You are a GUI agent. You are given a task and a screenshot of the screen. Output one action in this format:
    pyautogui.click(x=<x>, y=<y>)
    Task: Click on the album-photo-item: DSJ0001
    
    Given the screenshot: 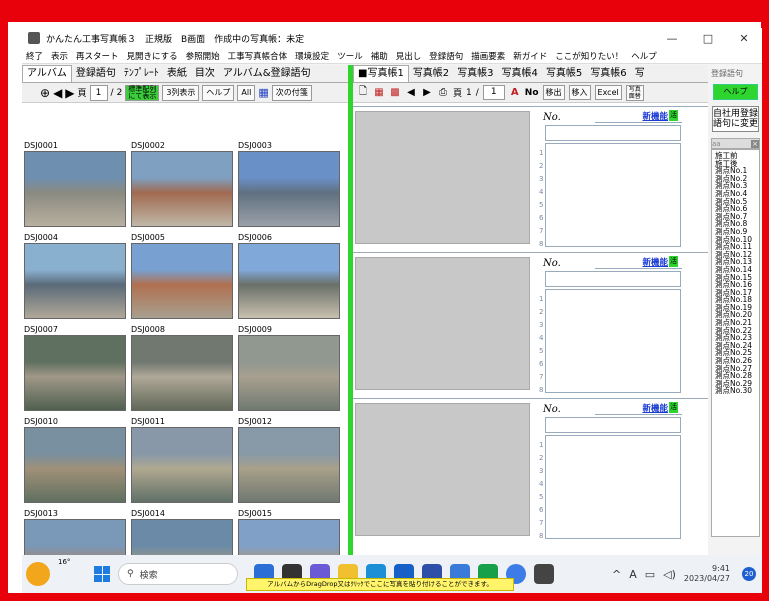 What is the action you would take?
    pyautogui.click(x=74, y=187)
    